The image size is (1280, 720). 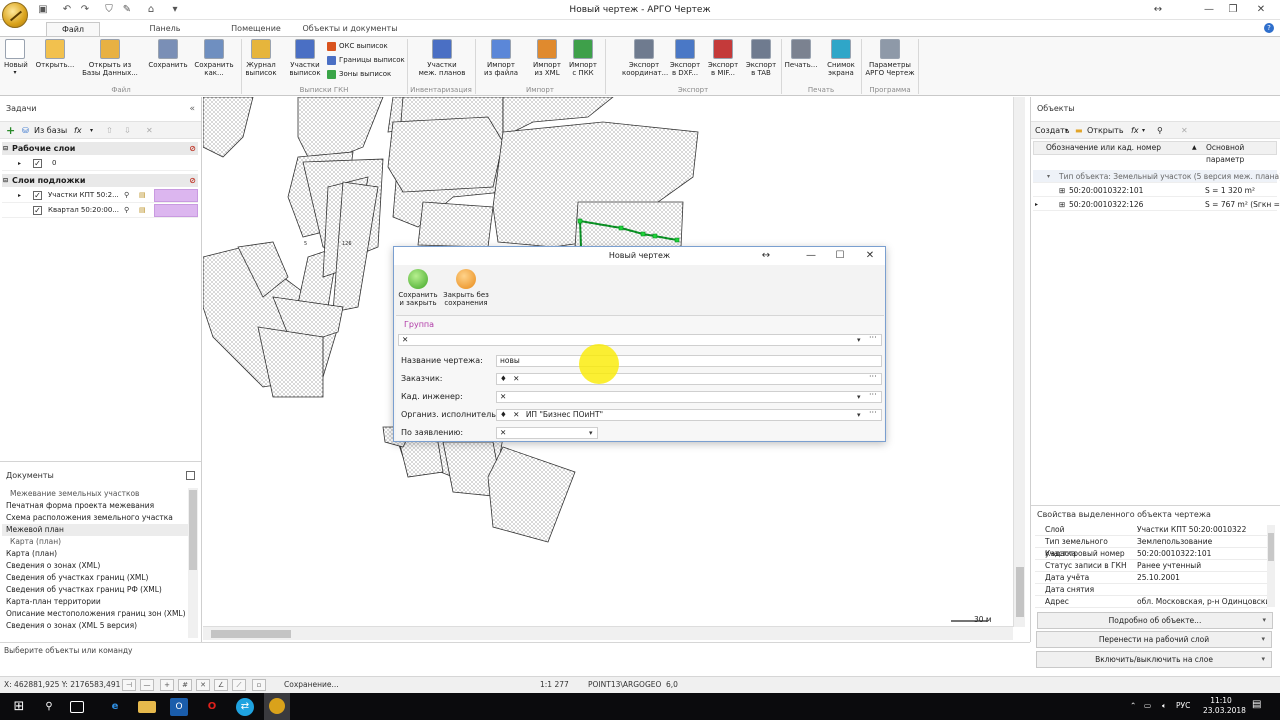 I want to click on properties-scrollbar, so click(x=1271, y=566).